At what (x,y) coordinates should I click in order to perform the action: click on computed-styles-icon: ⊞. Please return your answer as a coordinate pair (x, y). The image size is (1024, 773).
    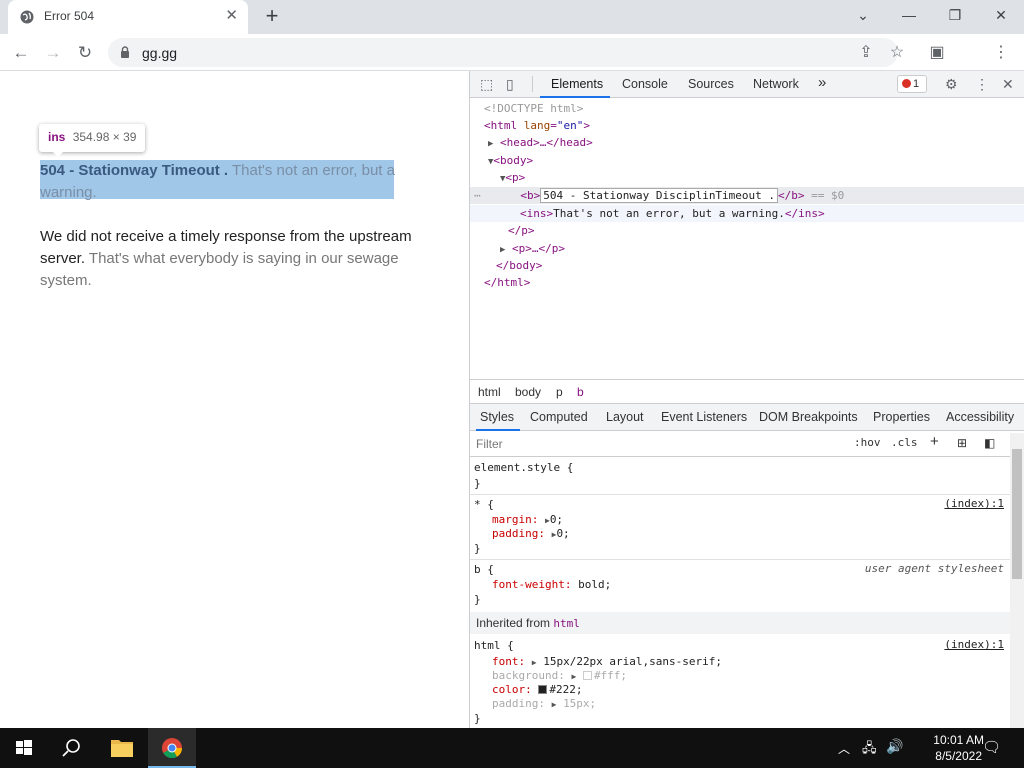
    Looking at the image, I should click on (962, 443).